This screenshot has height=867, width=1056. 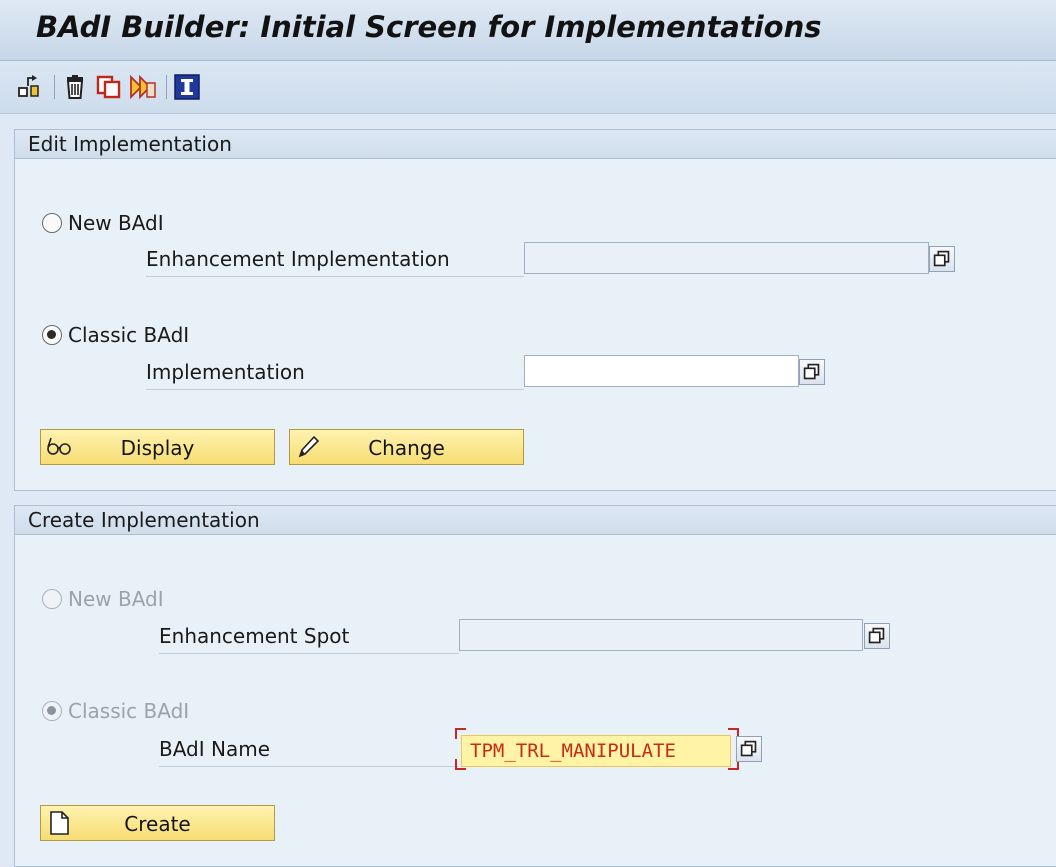 I want to click on change-button-label: Change, so click(x=406, y=448).